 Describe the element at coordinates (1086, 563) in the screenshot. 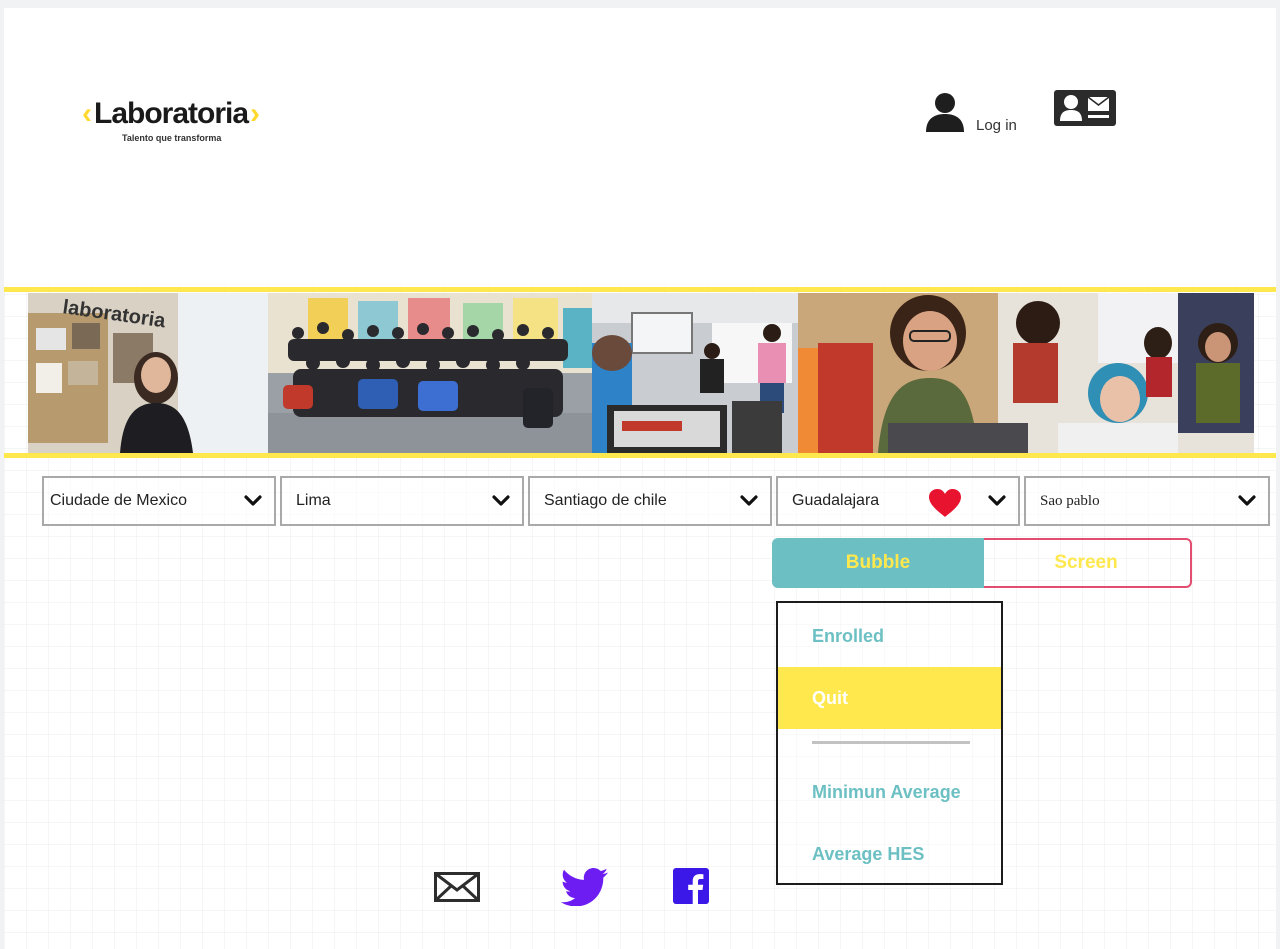

I see `screen-toggle-button: Screen` at that location.